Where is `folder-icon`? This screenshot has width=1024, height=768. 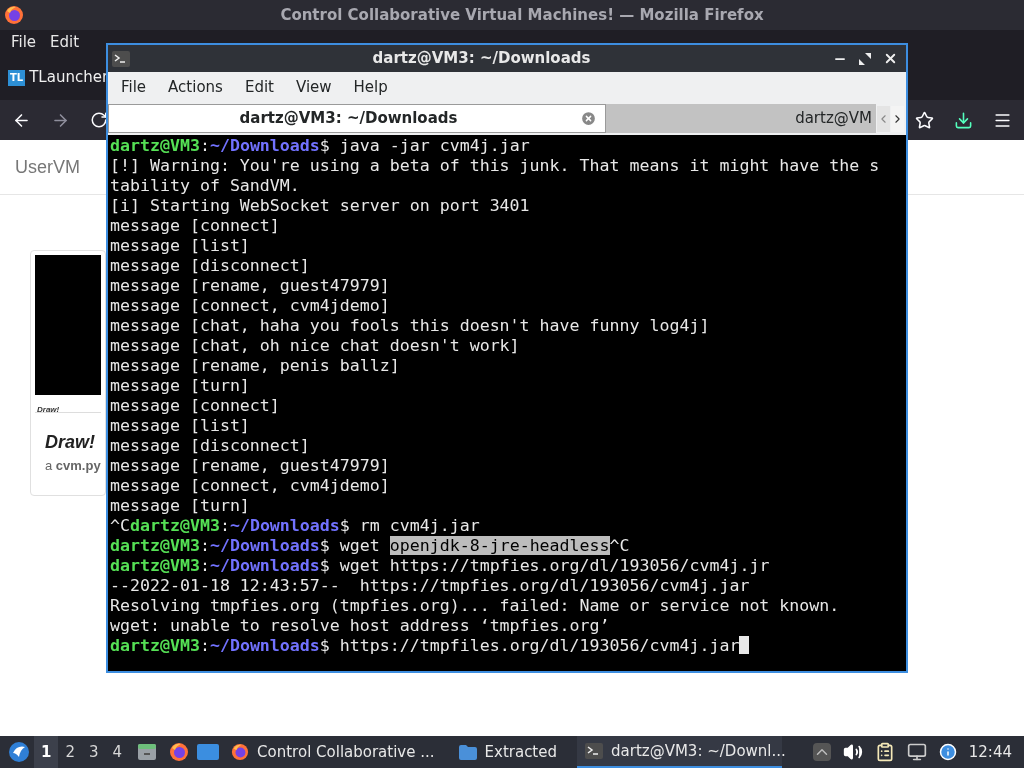
folder-icon is located at coordinates (467, 752).